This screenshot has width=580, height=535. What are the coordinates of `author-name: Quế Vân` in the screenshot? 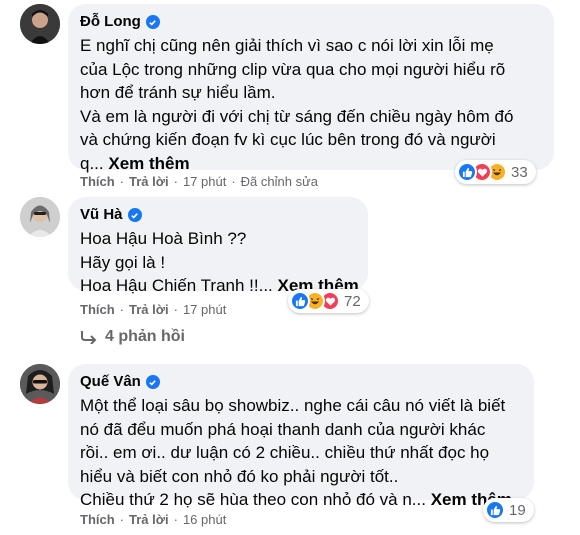 It's located at (110, 382).